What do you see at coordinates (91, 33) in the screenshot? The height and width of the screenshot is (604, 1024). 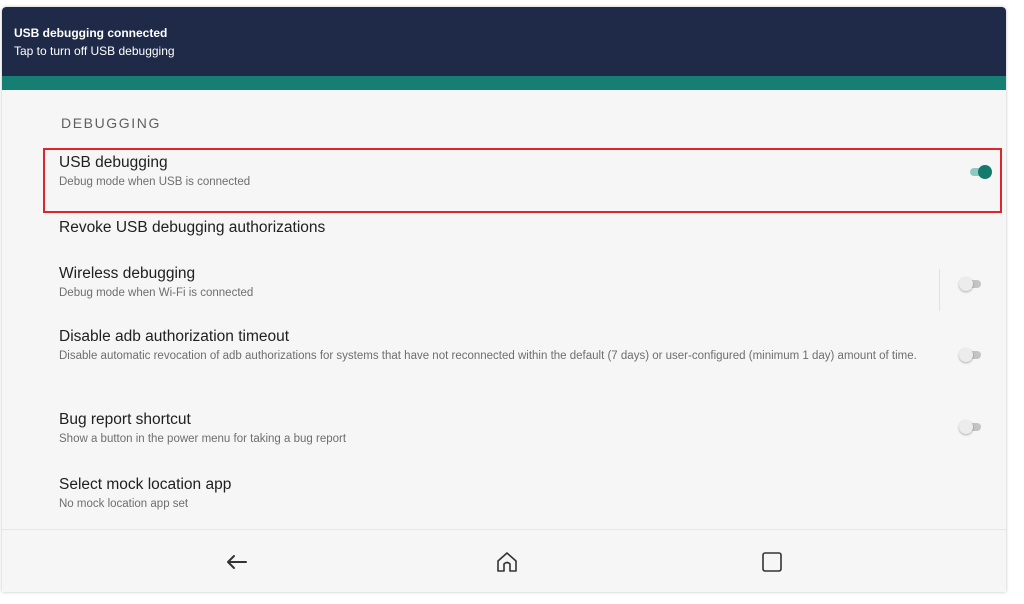 I see `notification-title: USB debugging connected` at bounding box center [91, 33].